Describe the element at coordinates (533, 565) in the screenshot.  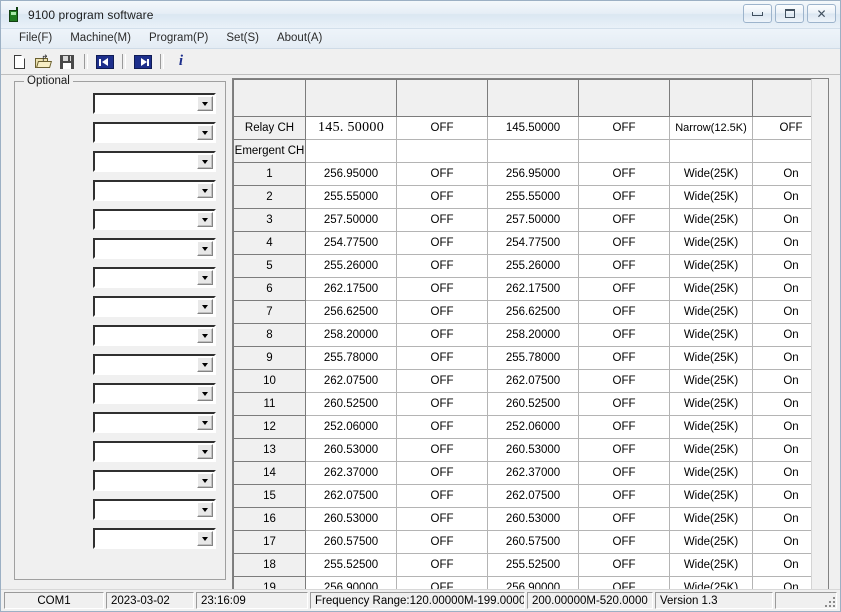
I see `cell-tx: 255.52500` at that location.